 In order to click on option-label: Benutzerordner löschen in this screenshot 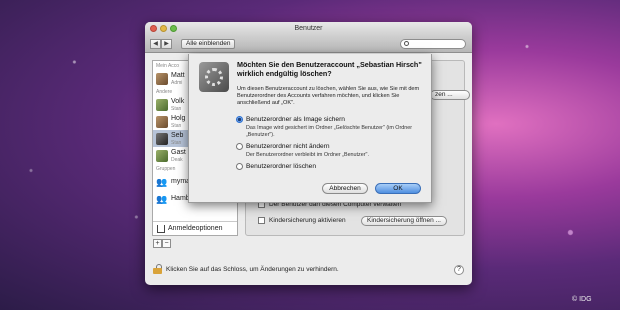, I will do `click(281, 166)`.